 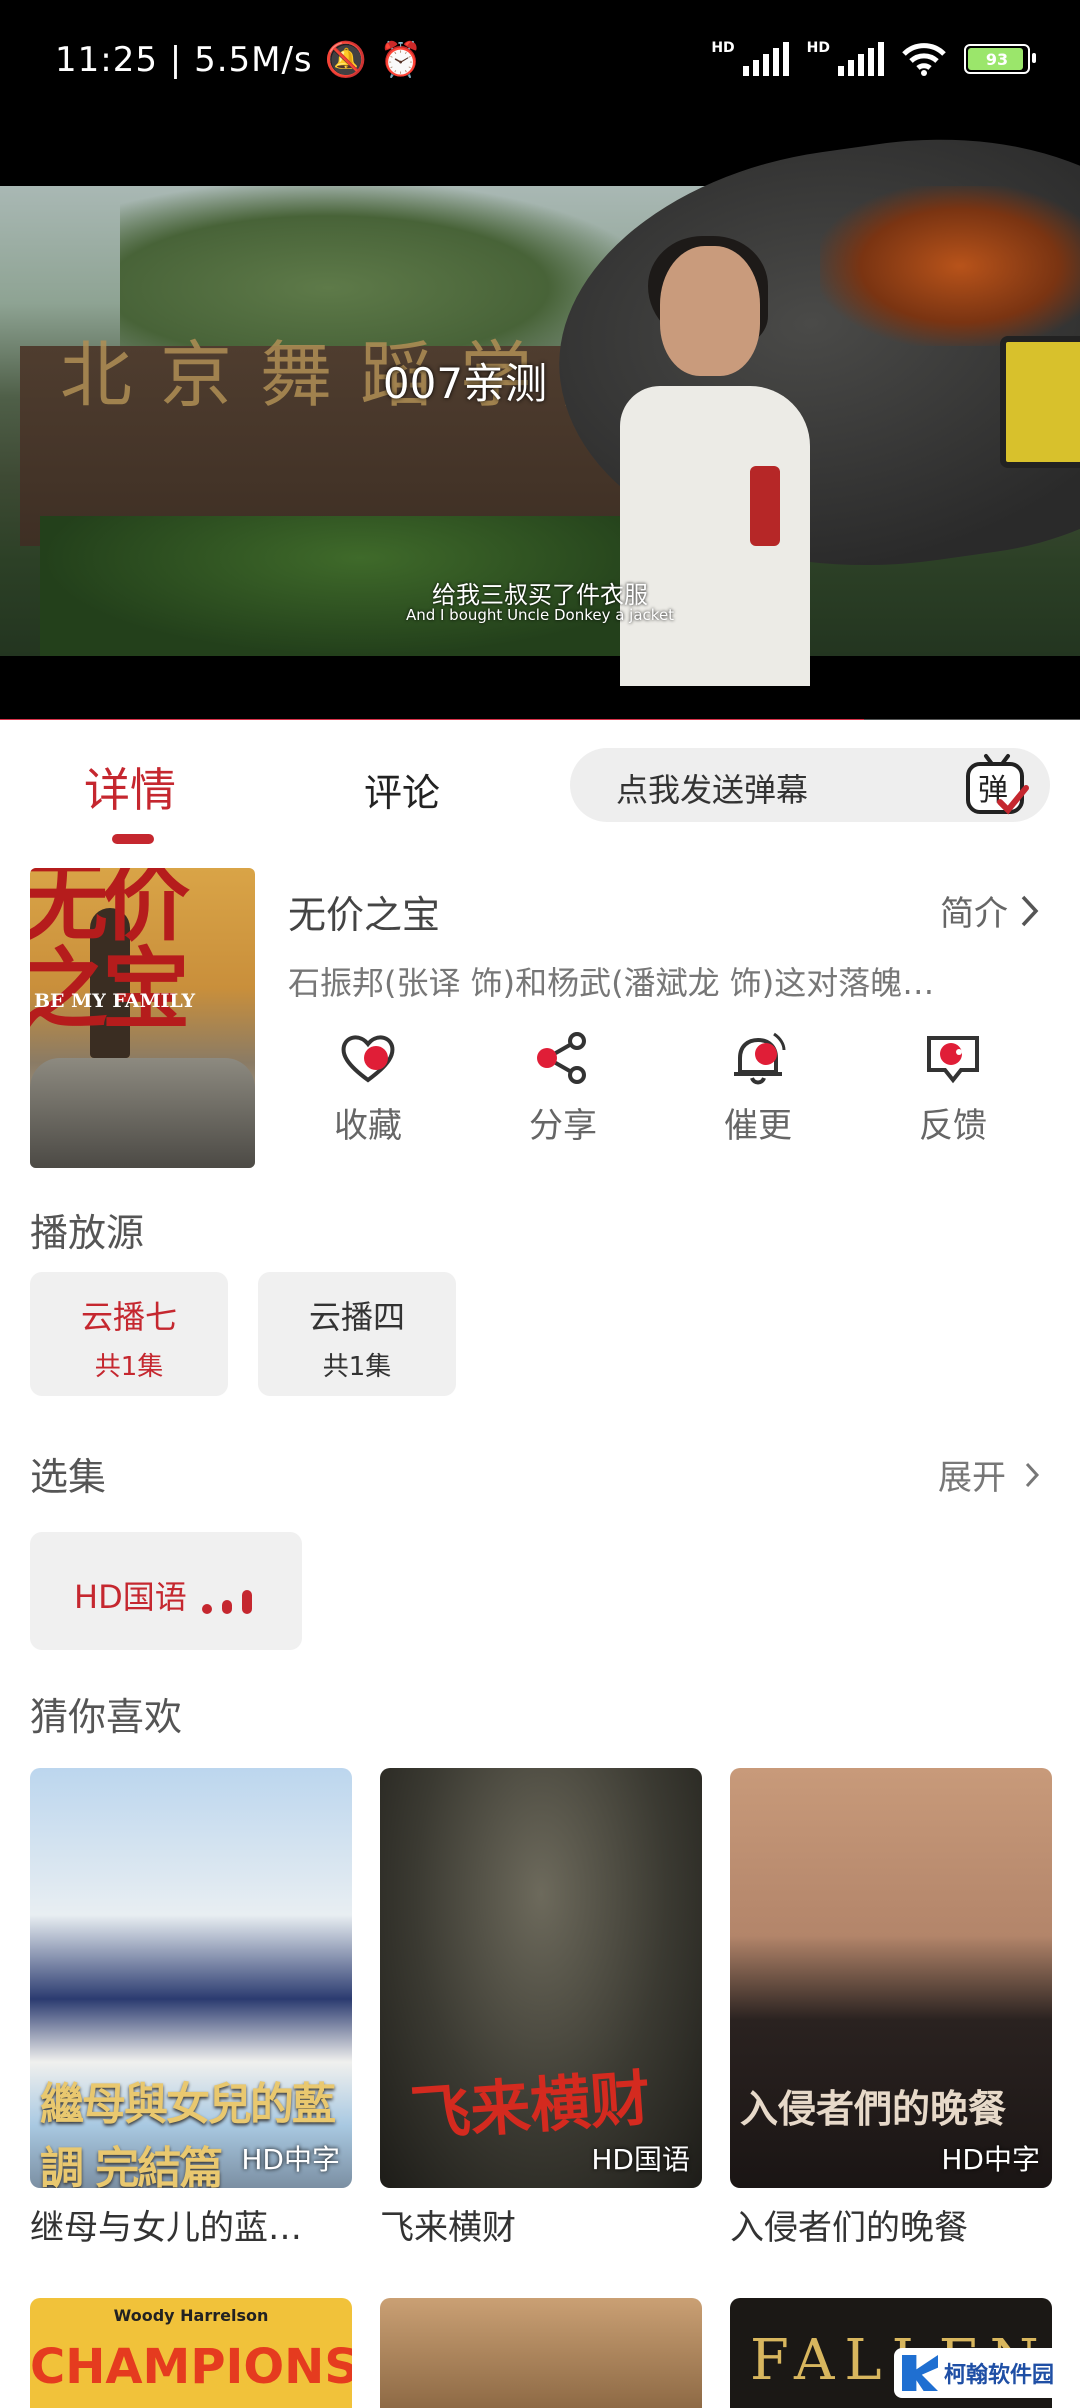 What do you see at coordinates (227, 1602) in the screenshot?
I see `playing-indicator-icon` at bounding box center [227, 1602].